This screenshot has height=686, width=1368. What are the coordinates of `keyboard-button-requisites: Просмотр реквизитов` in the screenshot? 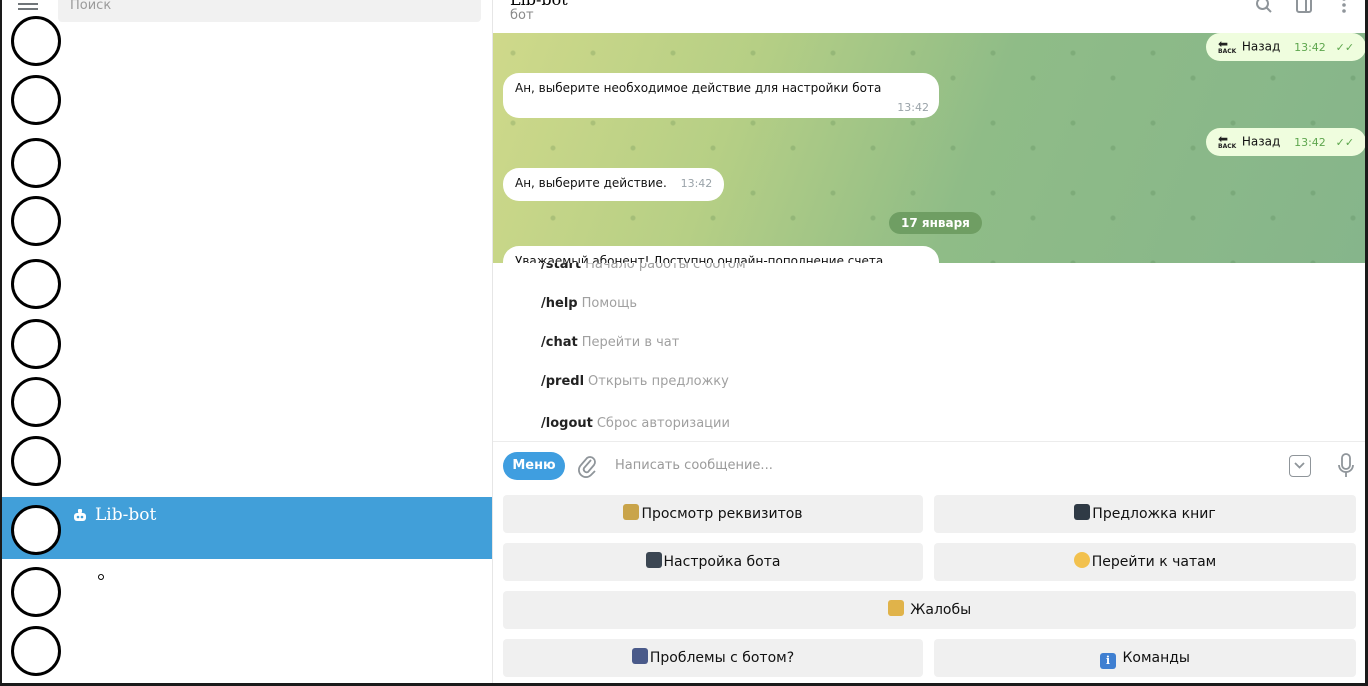 It's located at (713, 514).